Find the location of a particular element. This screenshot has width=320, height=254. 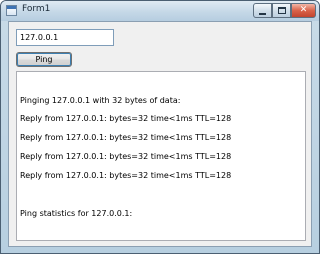

ping-button: Ping is located at coordinates (44, 59).